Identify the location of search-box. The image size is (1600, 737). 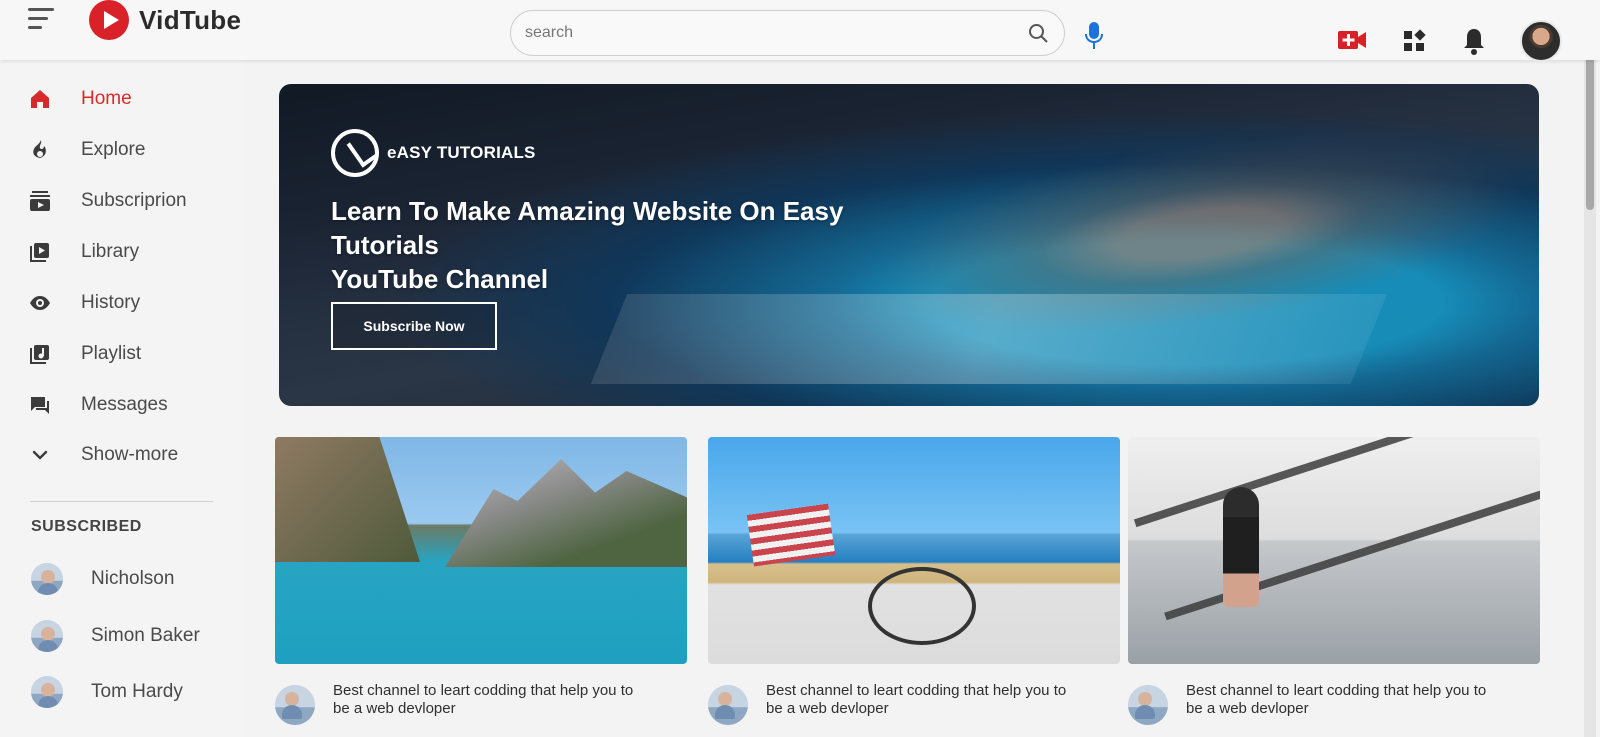
(787, 33).